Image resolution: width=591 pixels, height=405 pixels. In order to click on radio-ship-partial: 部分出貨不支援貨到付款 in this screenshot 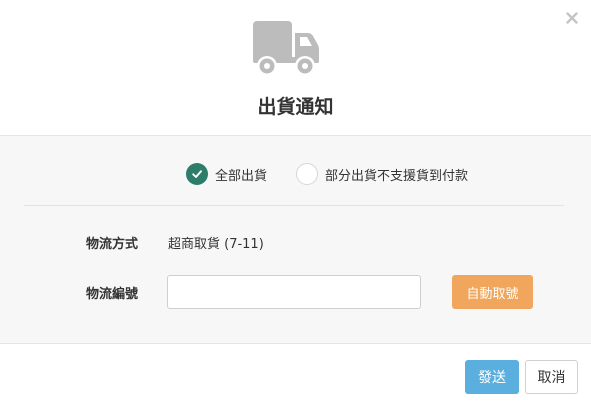, I will do `click(382, 174)`.